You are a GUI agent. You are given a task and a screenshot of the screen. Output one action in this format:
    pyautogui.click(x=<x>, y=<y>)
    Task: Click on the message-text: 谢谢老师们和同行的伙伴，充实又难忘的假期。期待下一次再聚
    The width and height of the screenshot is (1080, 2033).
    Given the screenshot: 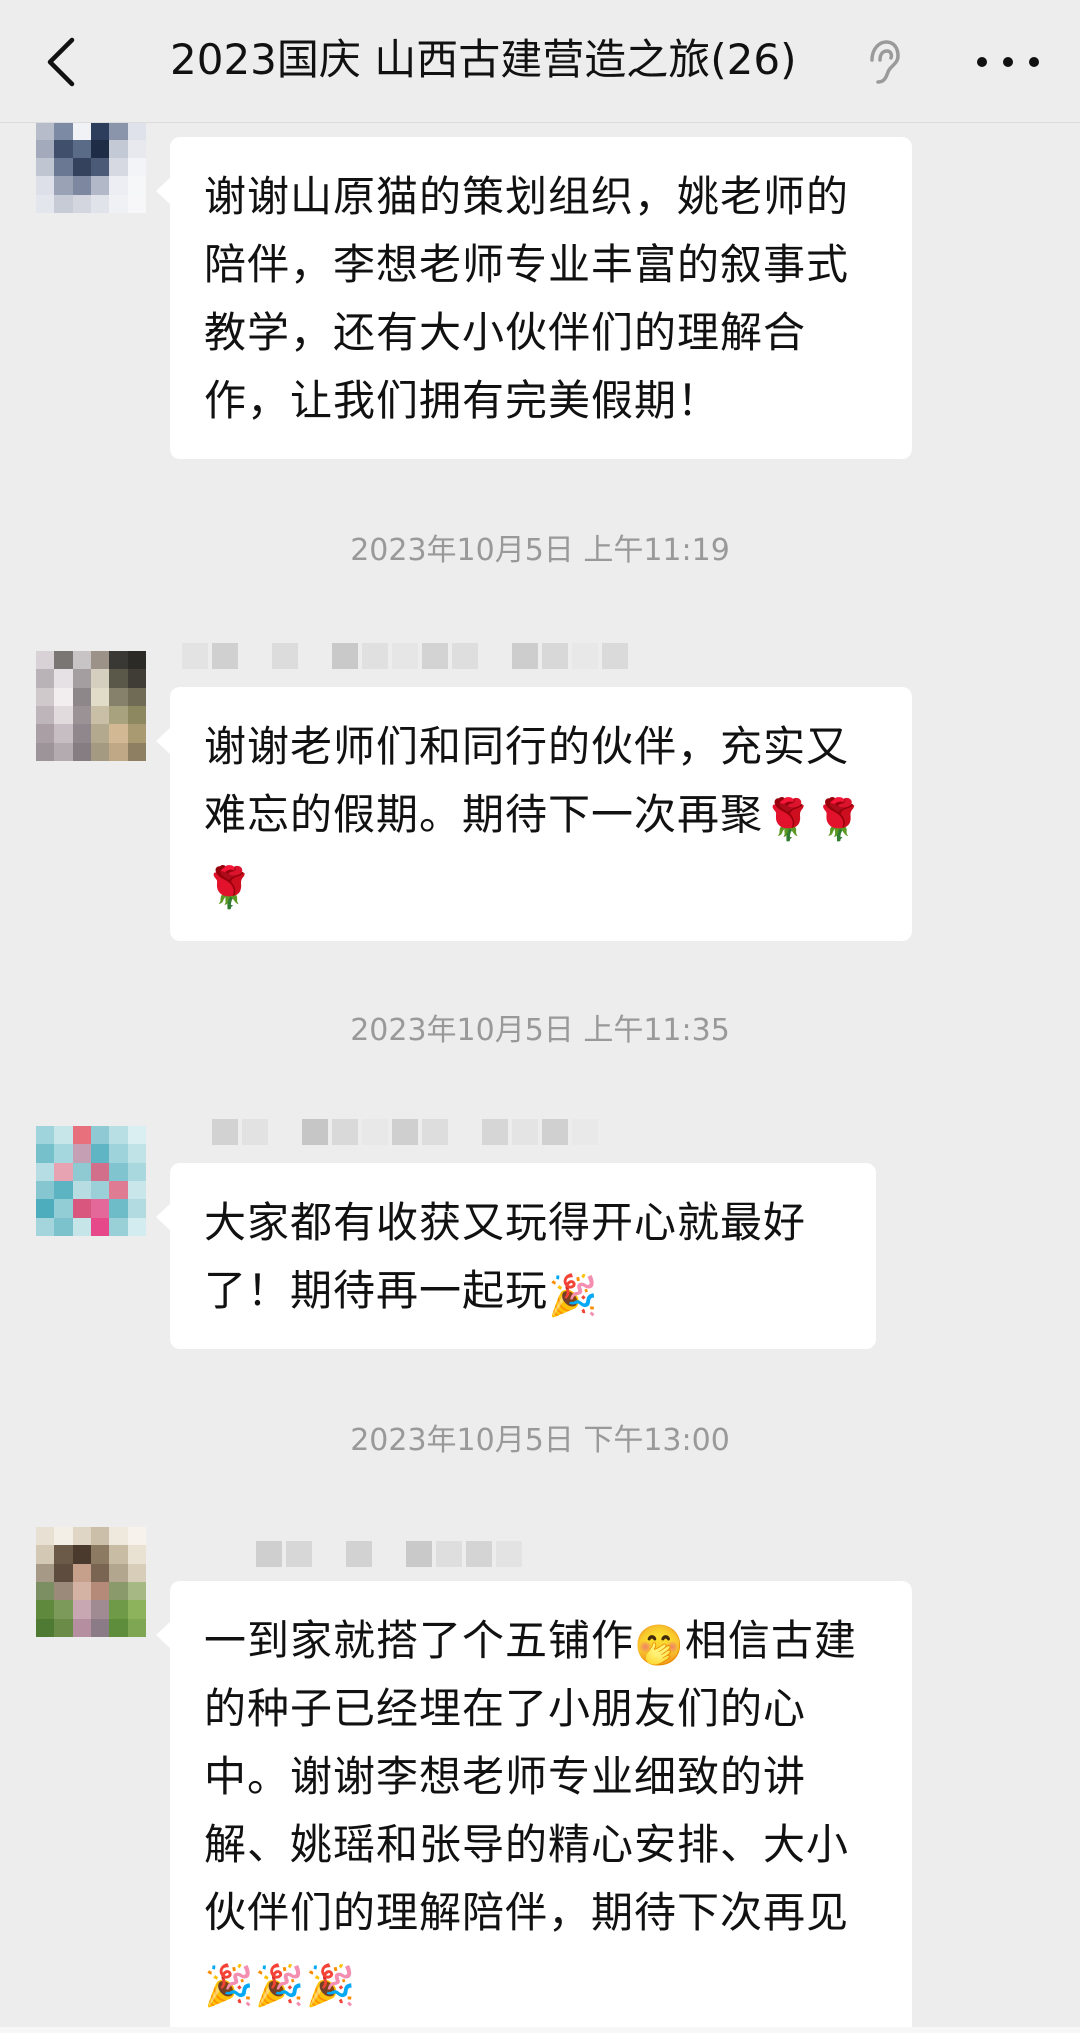 What is the action you would take?
    pyautogui.click(x=527, y=780)
    